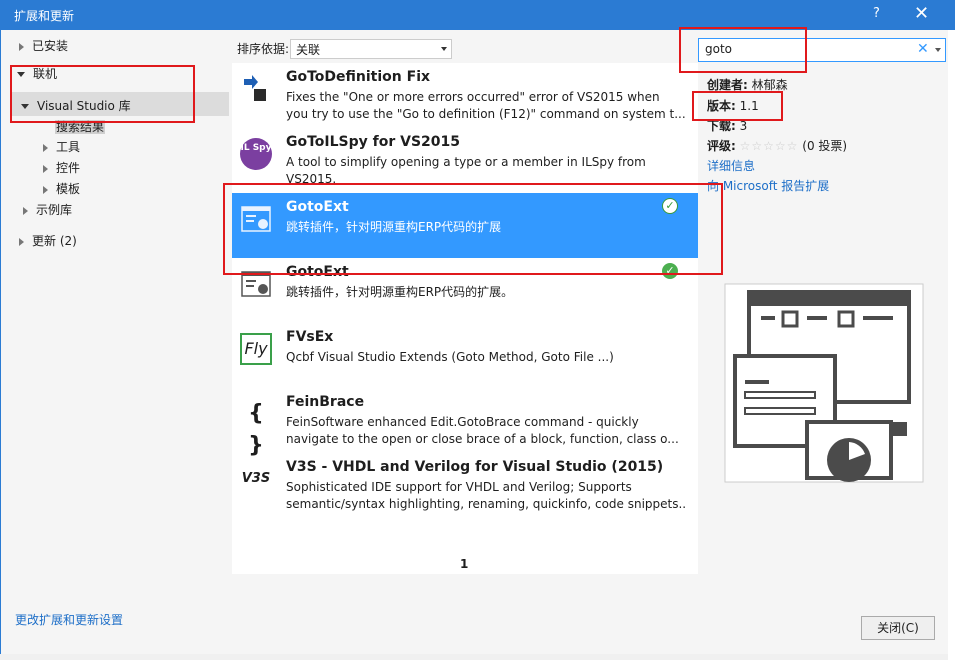 This screenshot has height=660, width=955. I want to click on page-number: 1, so click(464, 564).